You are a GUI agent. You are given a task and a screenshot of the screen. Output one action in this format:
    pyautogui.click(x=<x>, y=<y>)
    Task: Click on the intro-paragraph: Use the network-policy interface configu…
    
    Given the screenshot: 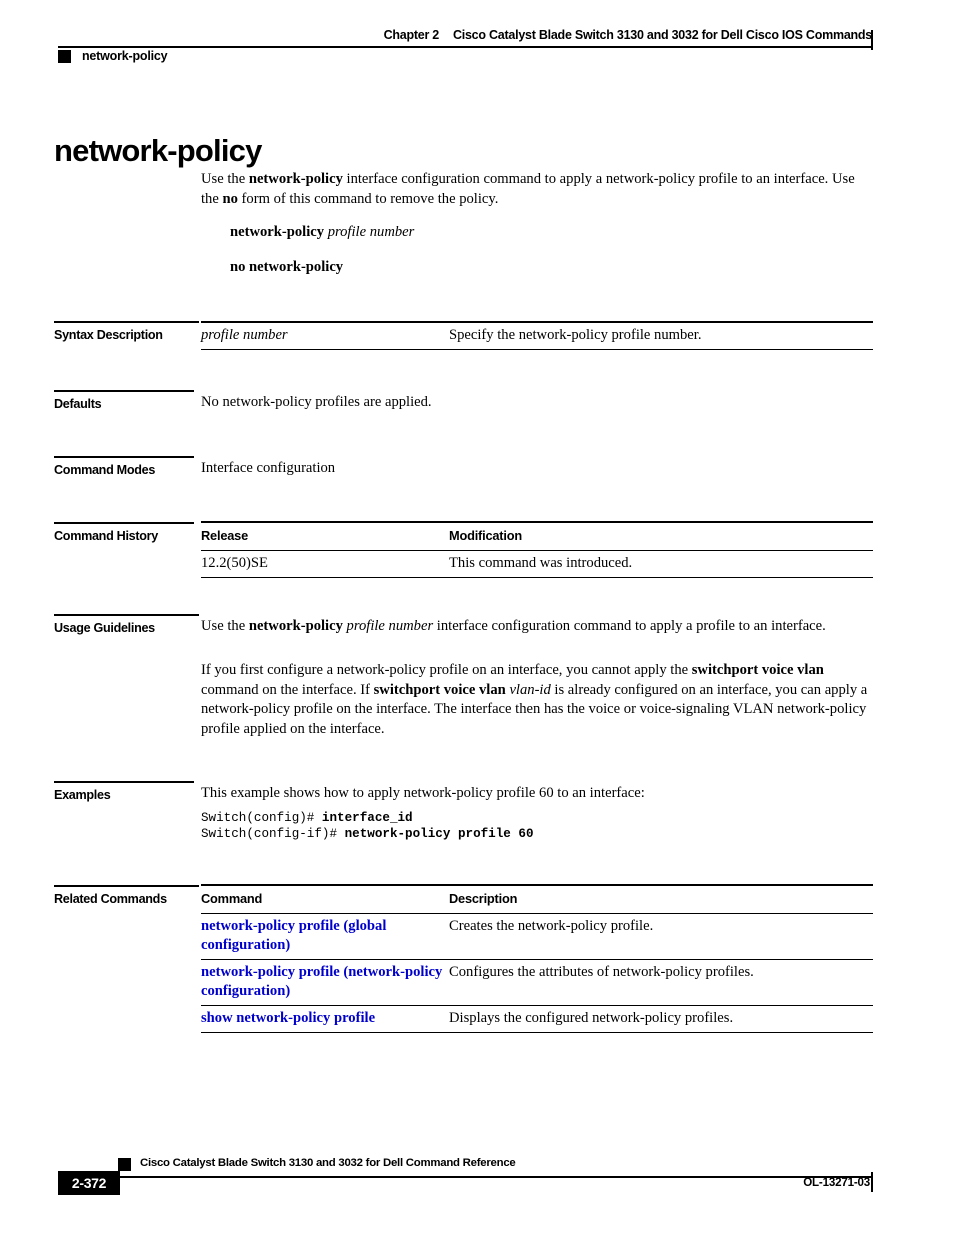 What is the action you would take?
    pyautogui.click(x=537, y=189)
    